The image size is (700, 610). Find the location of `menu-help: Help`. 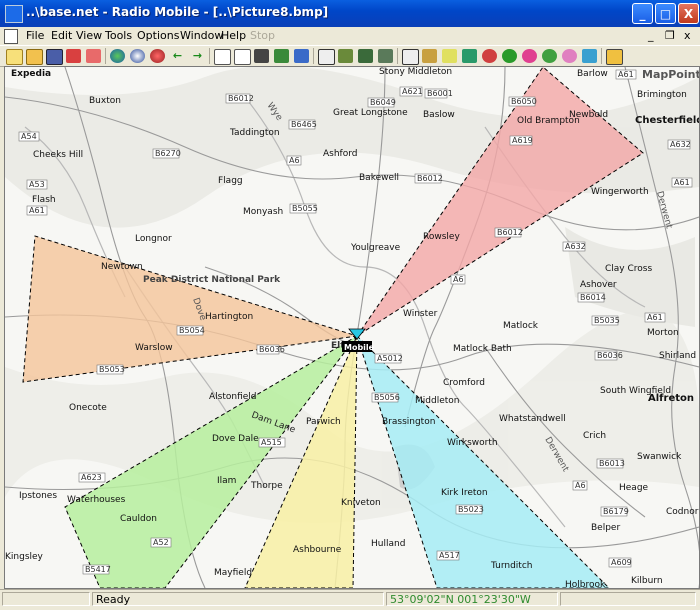

menu-help: Help is located at coordinates (233, 35).